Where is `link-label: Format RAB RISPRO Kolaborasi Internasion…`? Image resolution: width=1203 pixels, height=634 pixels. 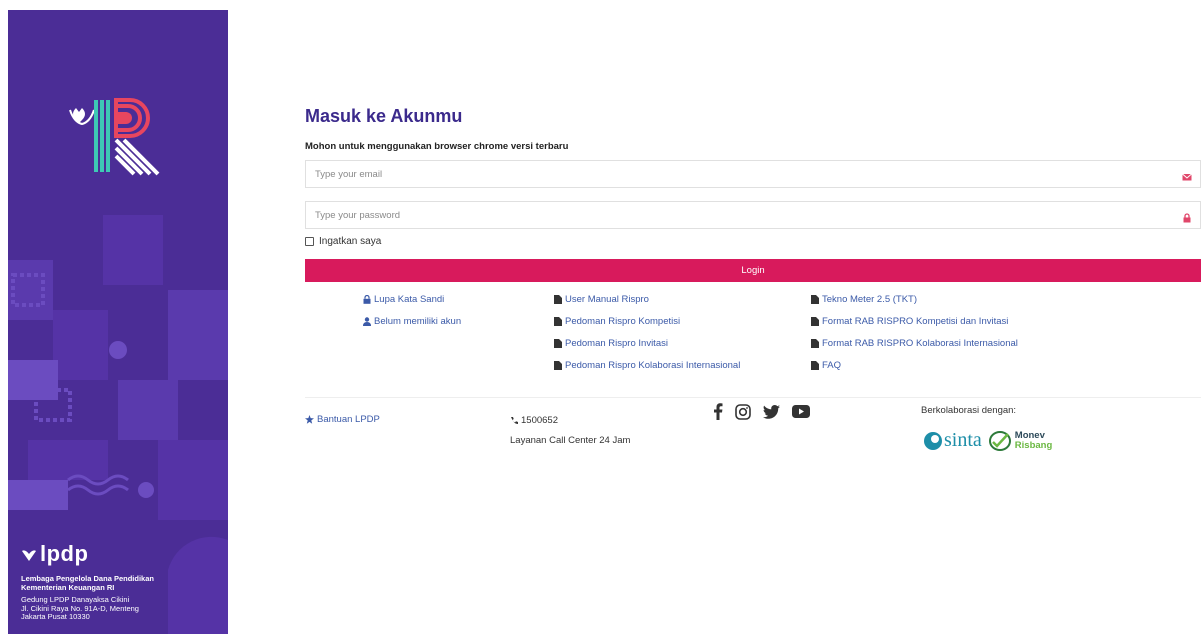
link-label: Format RAB RISPRO Kolaborasi Internasion… is located at coordinates (920, 343).